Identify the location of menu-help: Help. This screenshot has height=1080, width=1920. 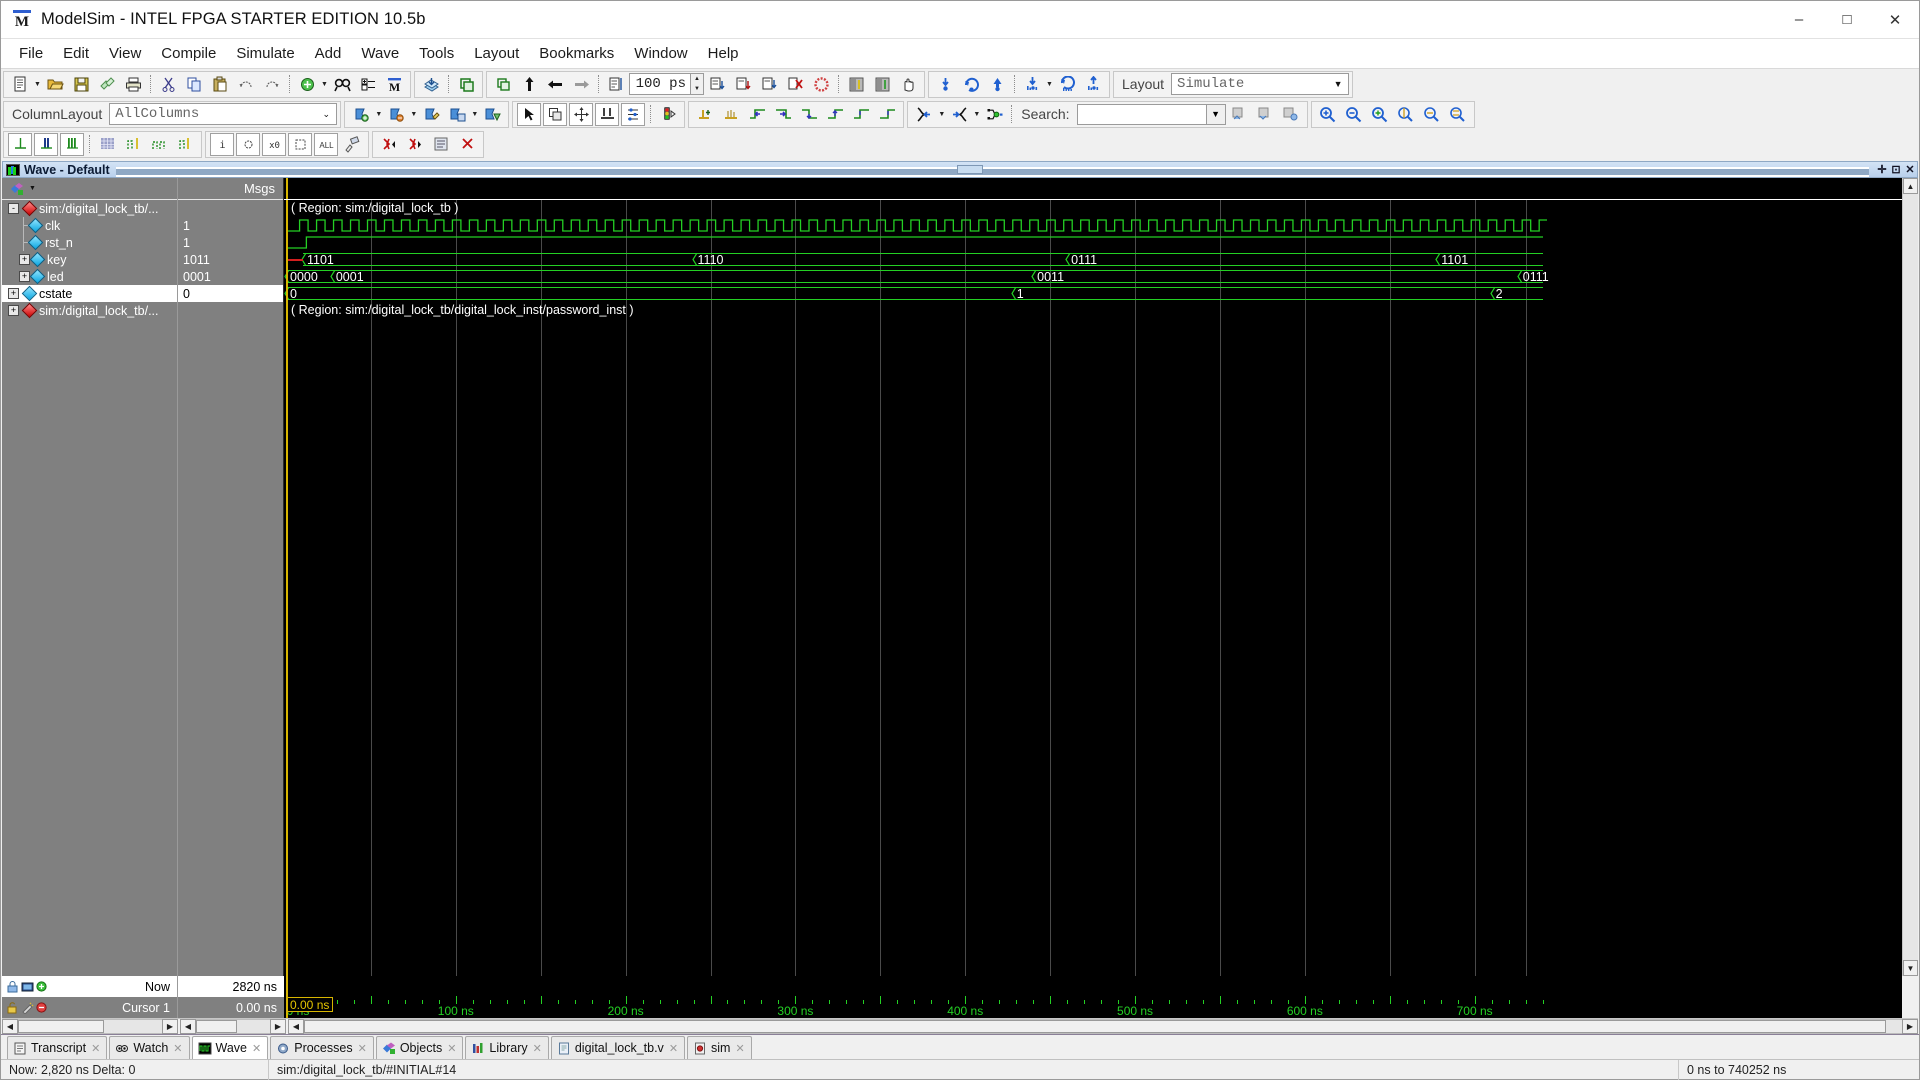
(723, 53).